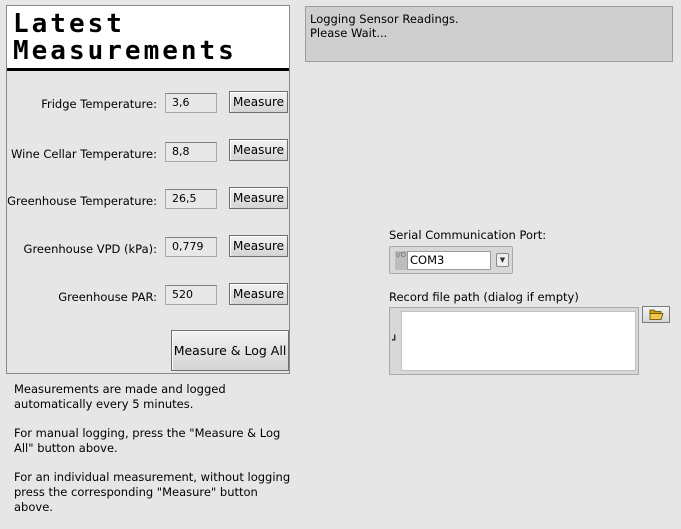  I want to click on greenhouse-par-value: 520, so click(191, 295).